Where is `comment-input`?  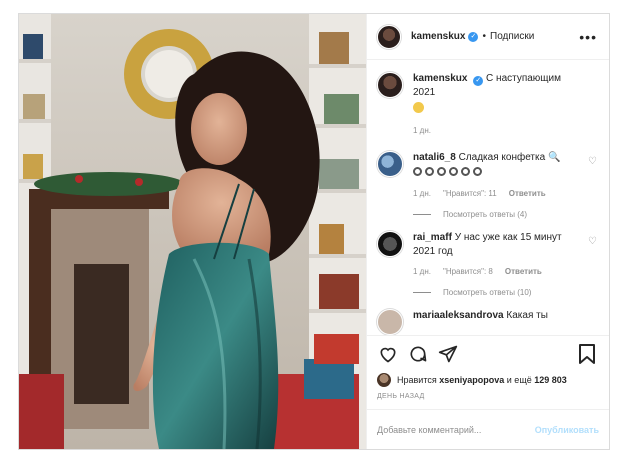 comment-input is located at coordinates (456, 429).